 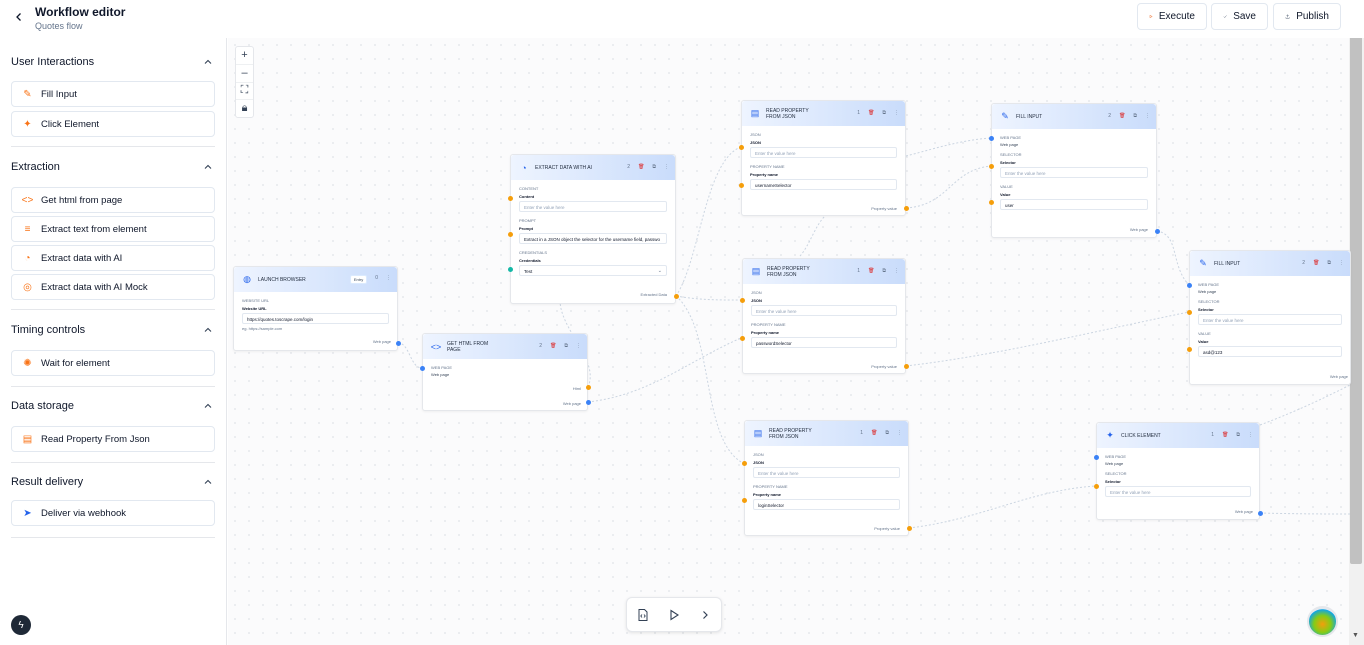 What do you see at coordinates (1322, 621) in the screenshot?
I see `avatar` at bounding box center [1322, 621].